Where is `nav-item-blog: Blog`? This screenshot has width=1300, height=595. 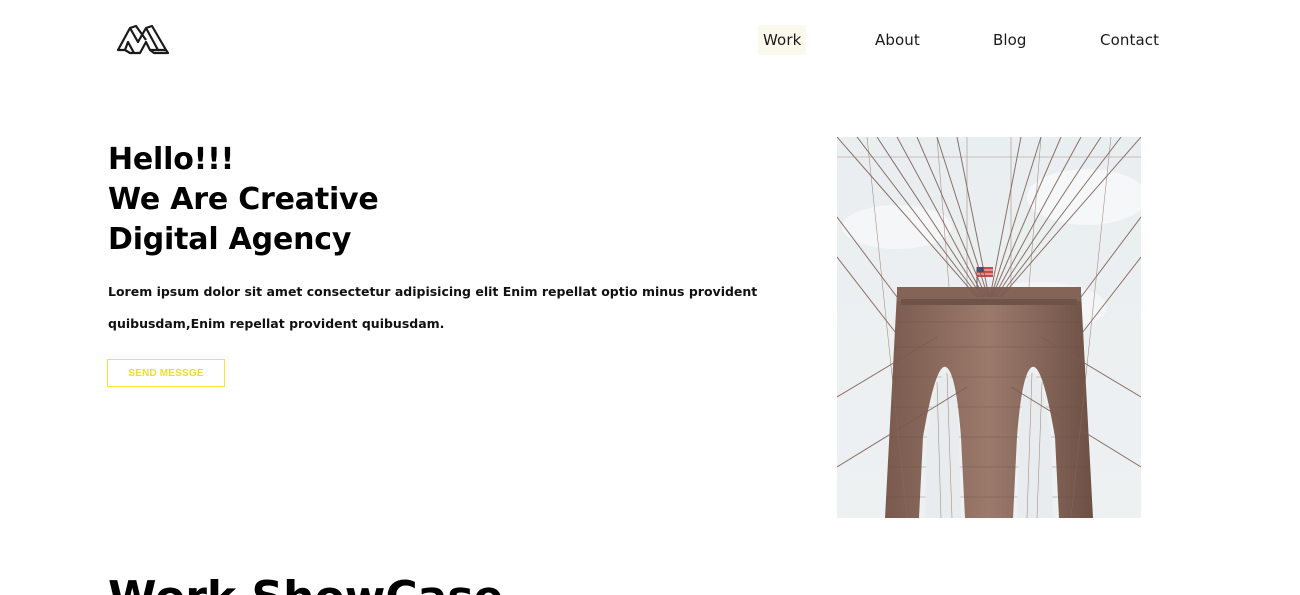
nav-item-blog: Blog is located at coordinates (1010, 40).